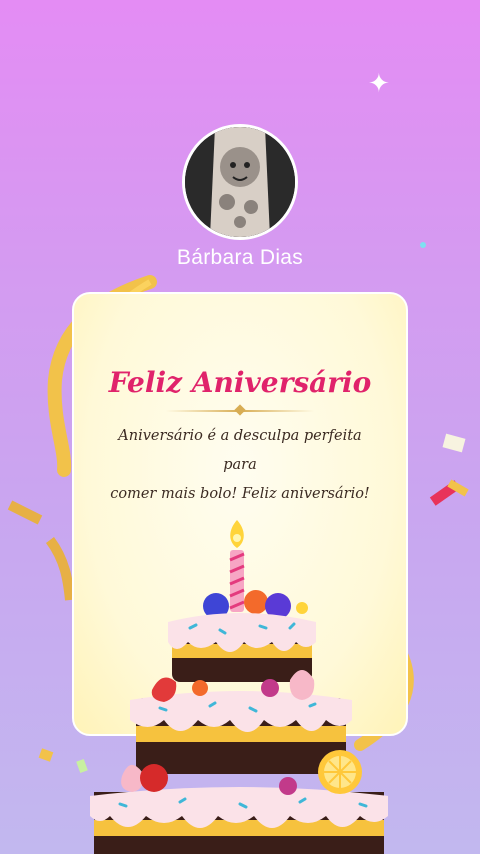 This screenshot has width=480, height=854. What do you see at coordinates (240, 257) in the screenshot?
I see `profile-name: Bárbara Dias` at bounding box center [240, 257].